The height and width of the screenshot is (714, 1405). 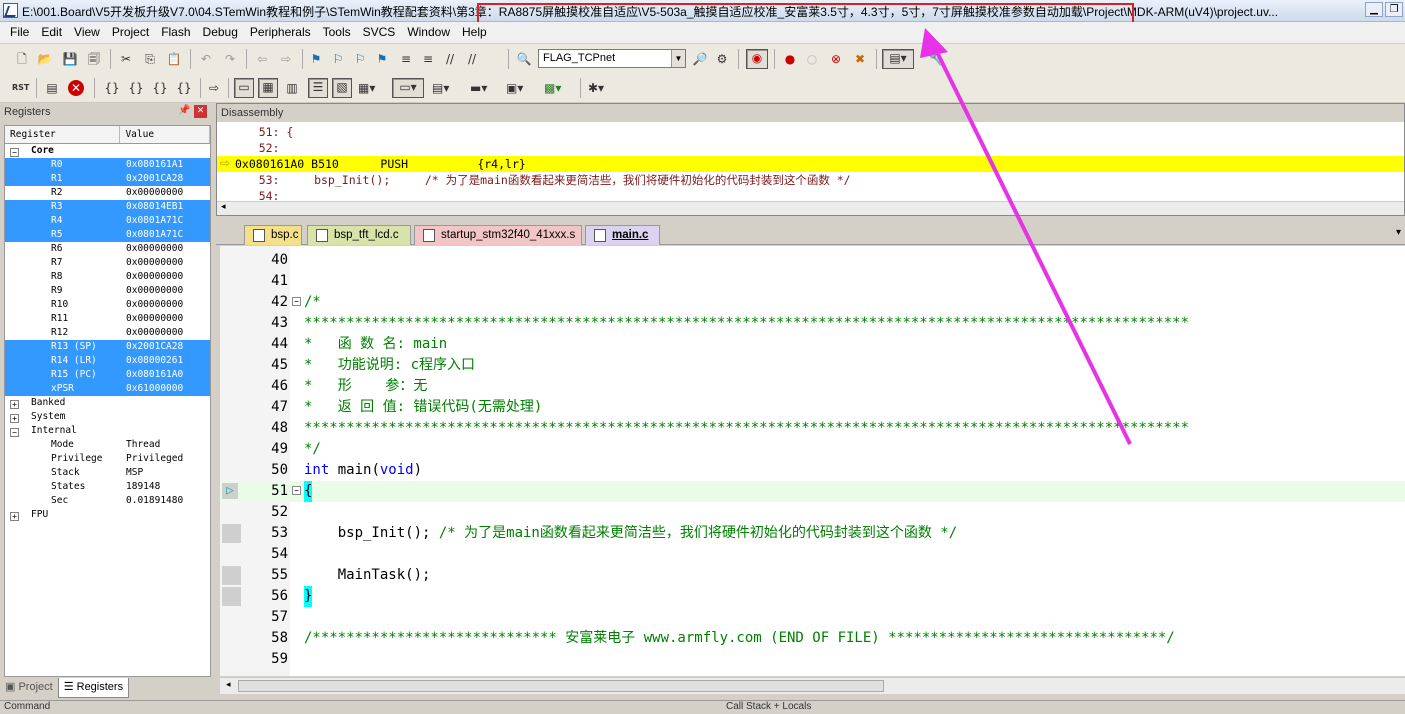 I want to click on step-out-icon: {}, so click(x=160, y=88).